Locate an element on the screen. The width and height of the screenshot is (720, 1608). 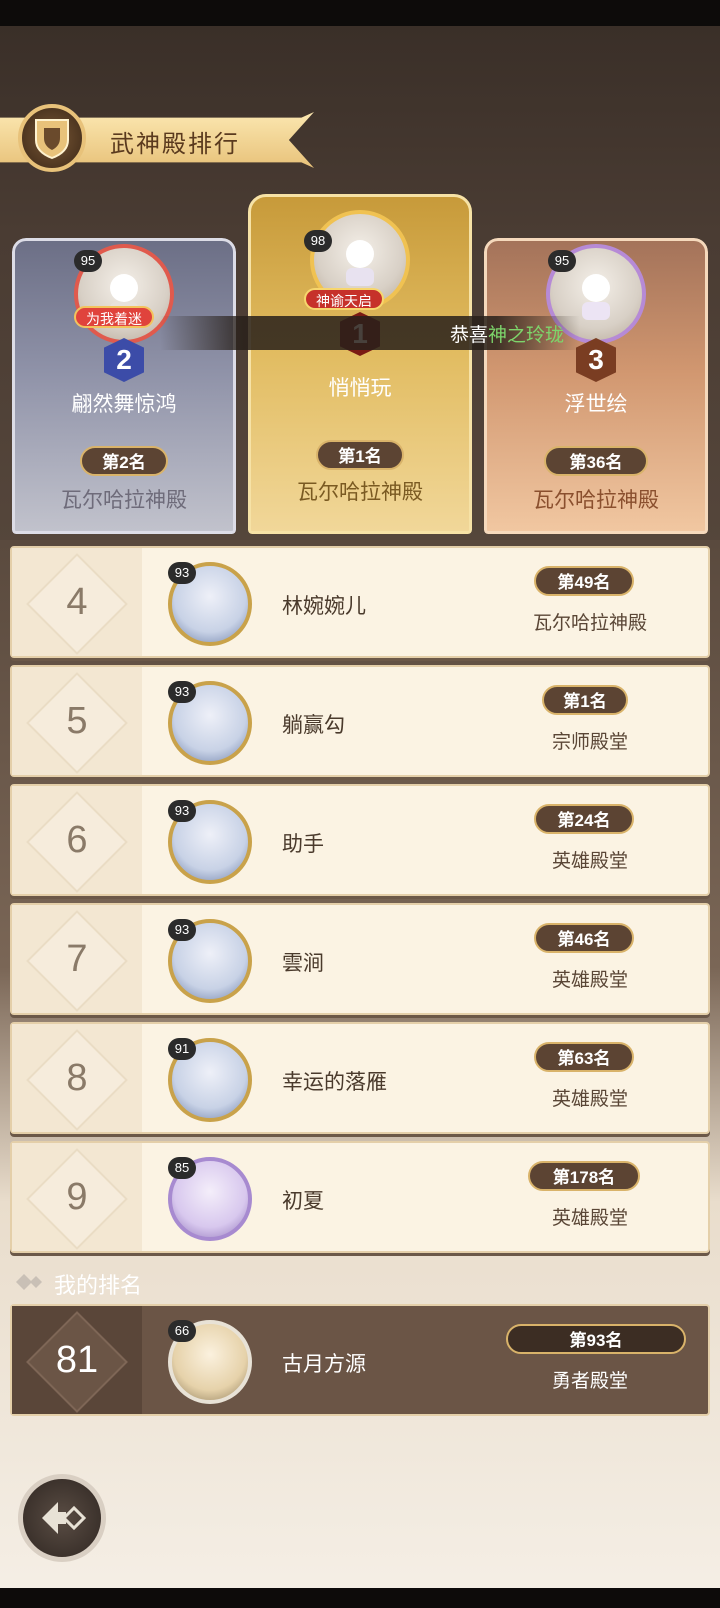
table-row: 9 85 初夏 第178名 英雄殿堂 is located at coordinates (360, 1197).